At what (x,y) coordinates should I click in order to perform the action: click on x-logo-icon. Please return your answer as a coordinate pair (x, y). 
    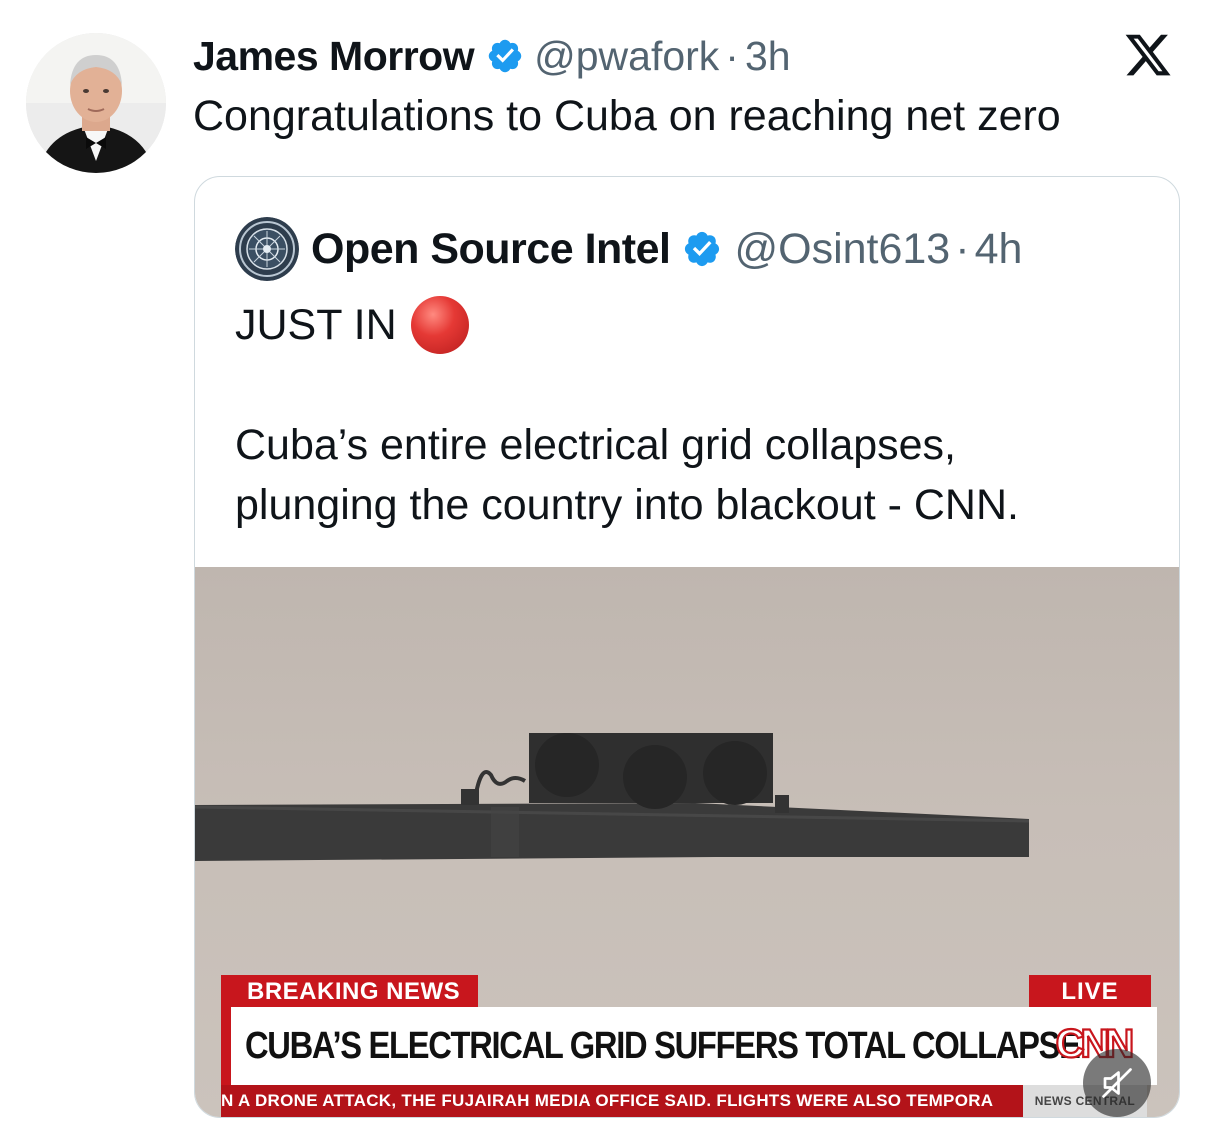
    Looking at the image, I should click on (1148, 55).